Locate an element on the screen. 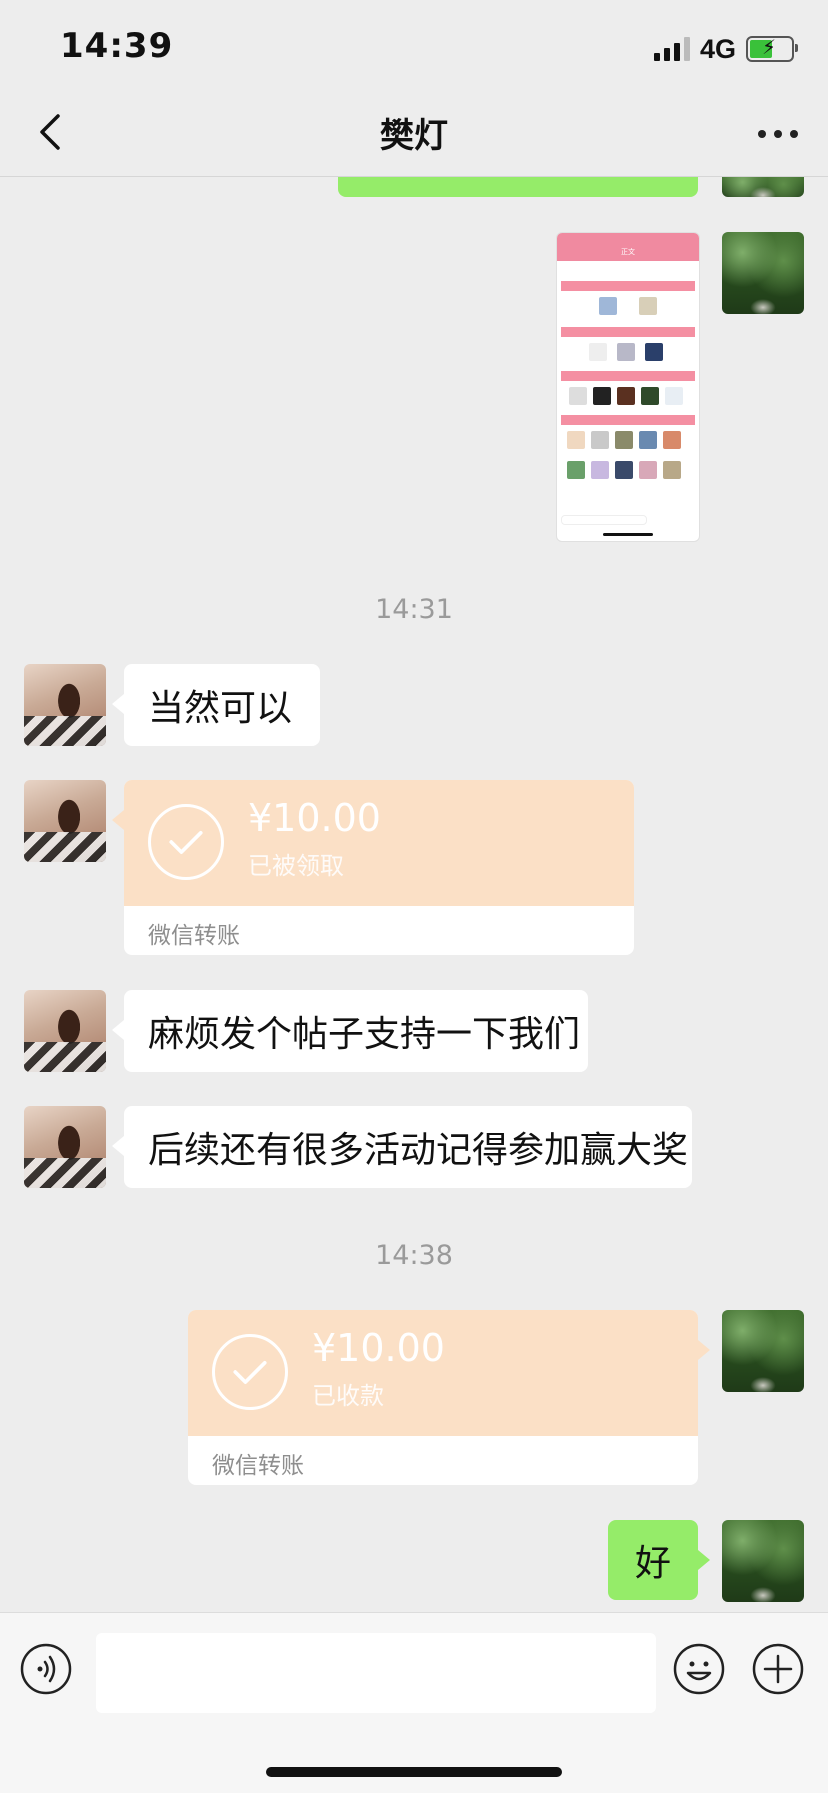 The image size is (828, 1793). timestamp: 14:31 is located at coordinates (414, 609).